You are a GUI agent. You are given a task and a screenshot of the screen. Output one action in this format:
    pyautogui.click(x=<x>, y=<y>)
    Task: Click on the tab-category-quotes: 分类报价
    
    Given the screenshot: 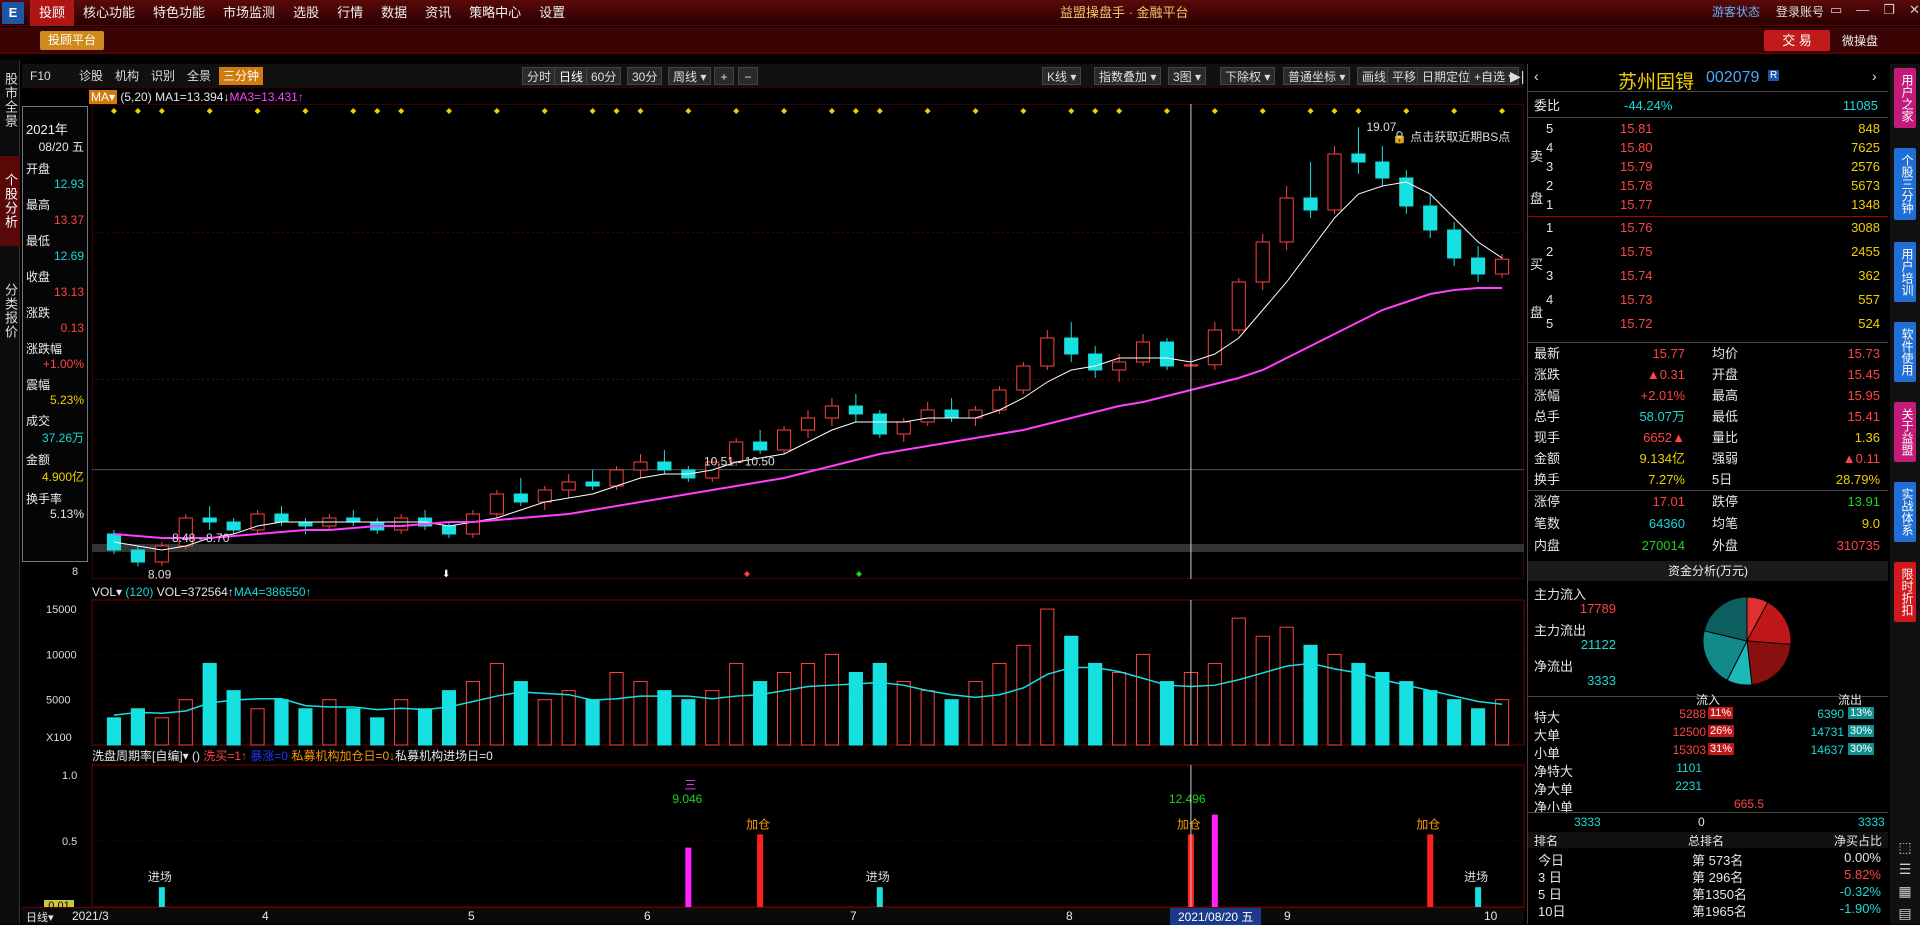 What is the action you would take?
    pyautogui.click(x=10, y=311)
    